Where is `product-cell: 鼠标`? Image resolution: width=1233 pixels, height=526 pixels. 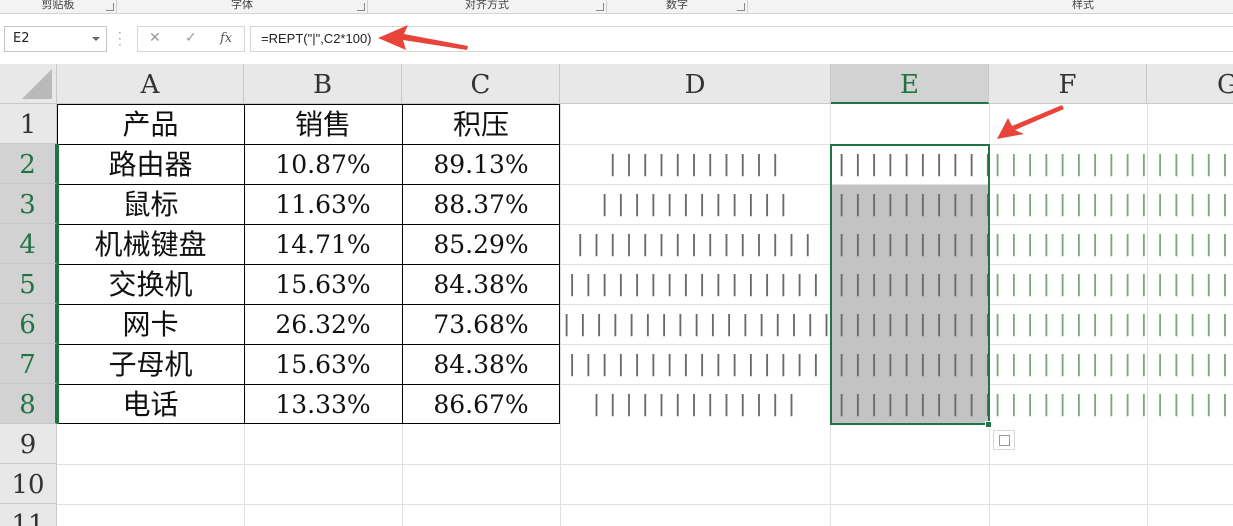
product-cell: 鼠标 is located at coordinates (150, 204).